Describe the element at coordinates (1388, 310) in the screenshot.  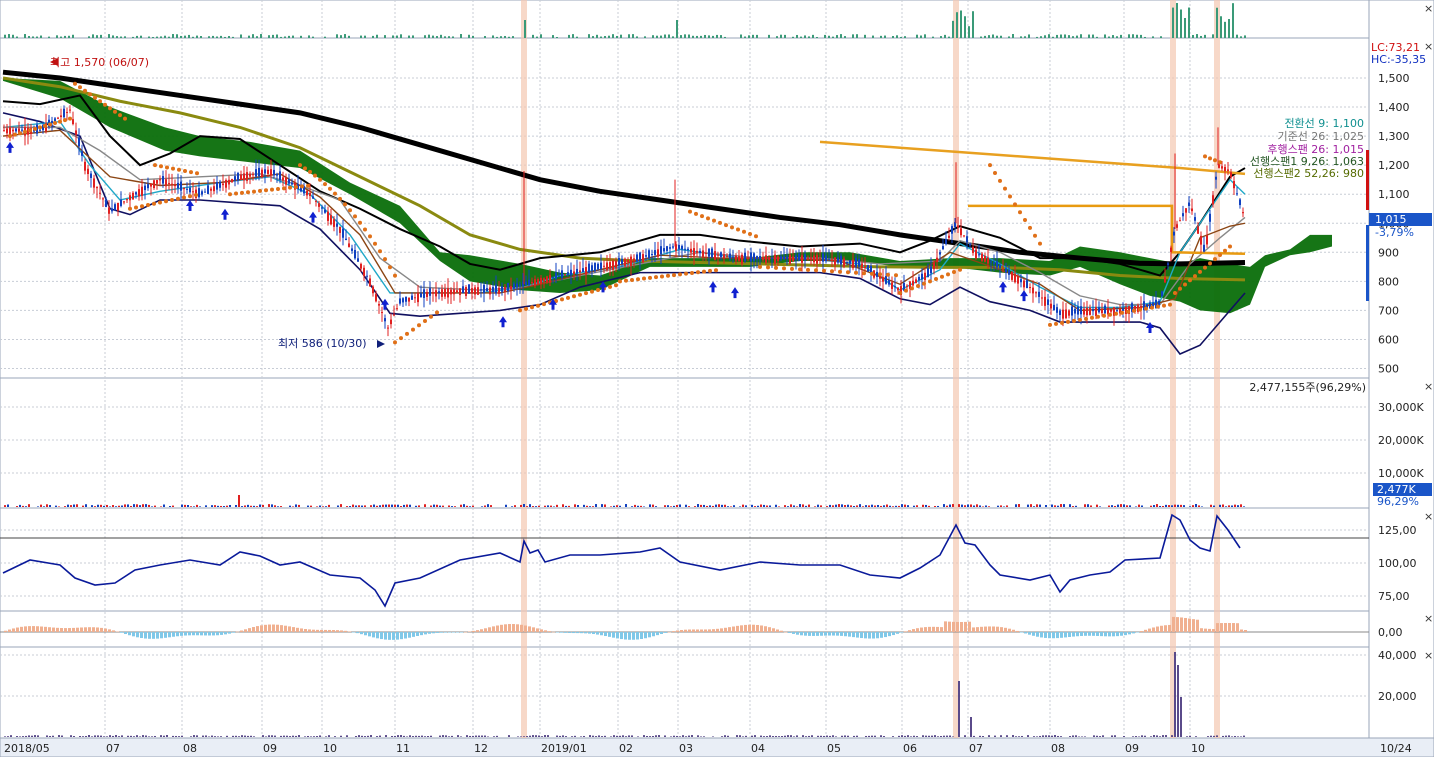
I see `price-tick-label: 700` at that location.